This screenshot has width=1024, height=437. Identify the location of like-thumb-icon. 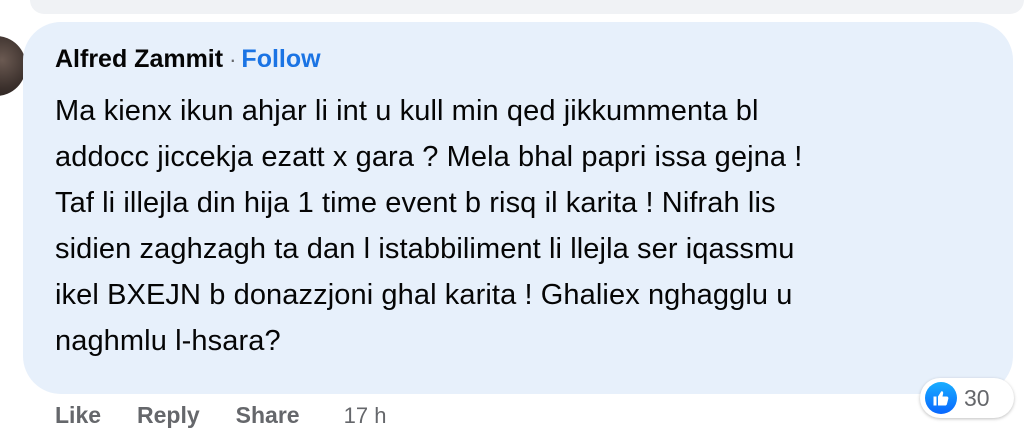
(941, 398).